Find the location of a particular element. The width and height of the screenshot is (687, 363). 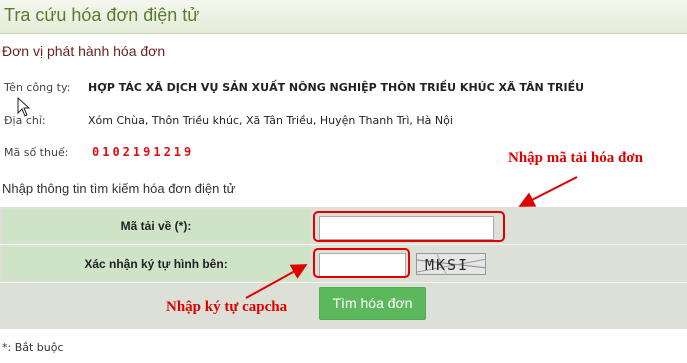

captcha-text: MKSI is located at coordinates (447, 265).